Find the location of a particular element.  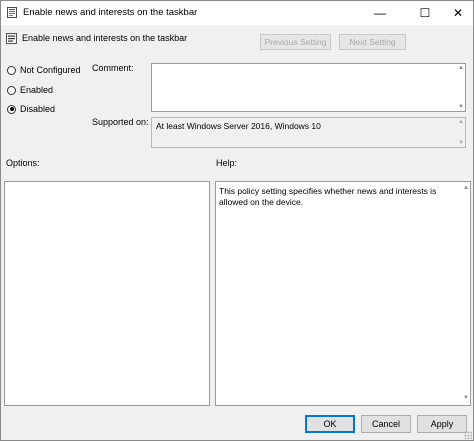

help-label: Help: is located at coordinates (227, 163).